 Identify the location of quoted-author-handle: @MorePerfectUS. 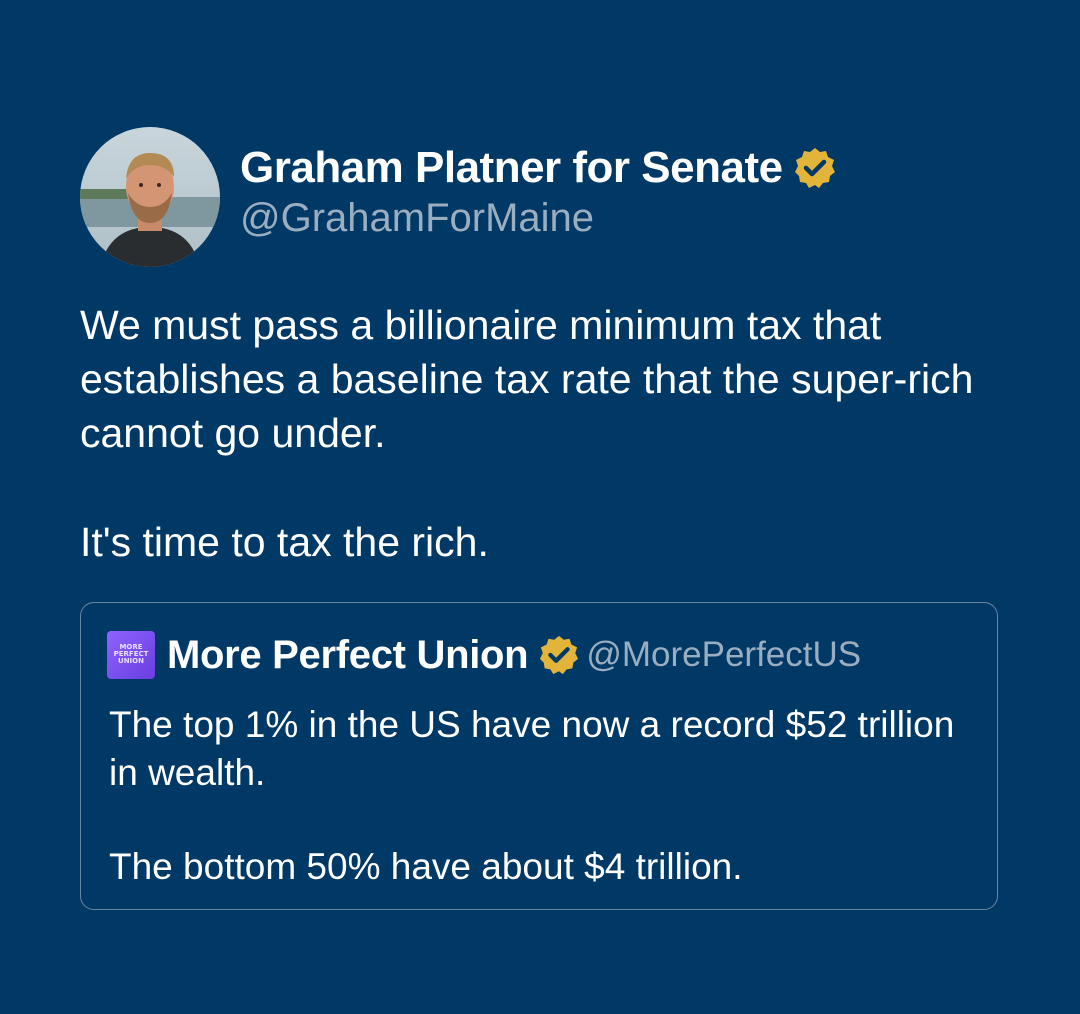
(723, 655).